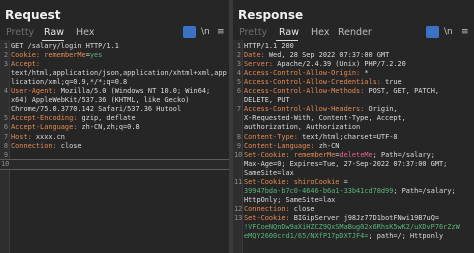 The image size is (474, 253). Describe the element at coordinates (306, 236) in the screenshot. I see `code-token: eMQY2600crd1/65/NXfP17pDXTJF4=` at that location.